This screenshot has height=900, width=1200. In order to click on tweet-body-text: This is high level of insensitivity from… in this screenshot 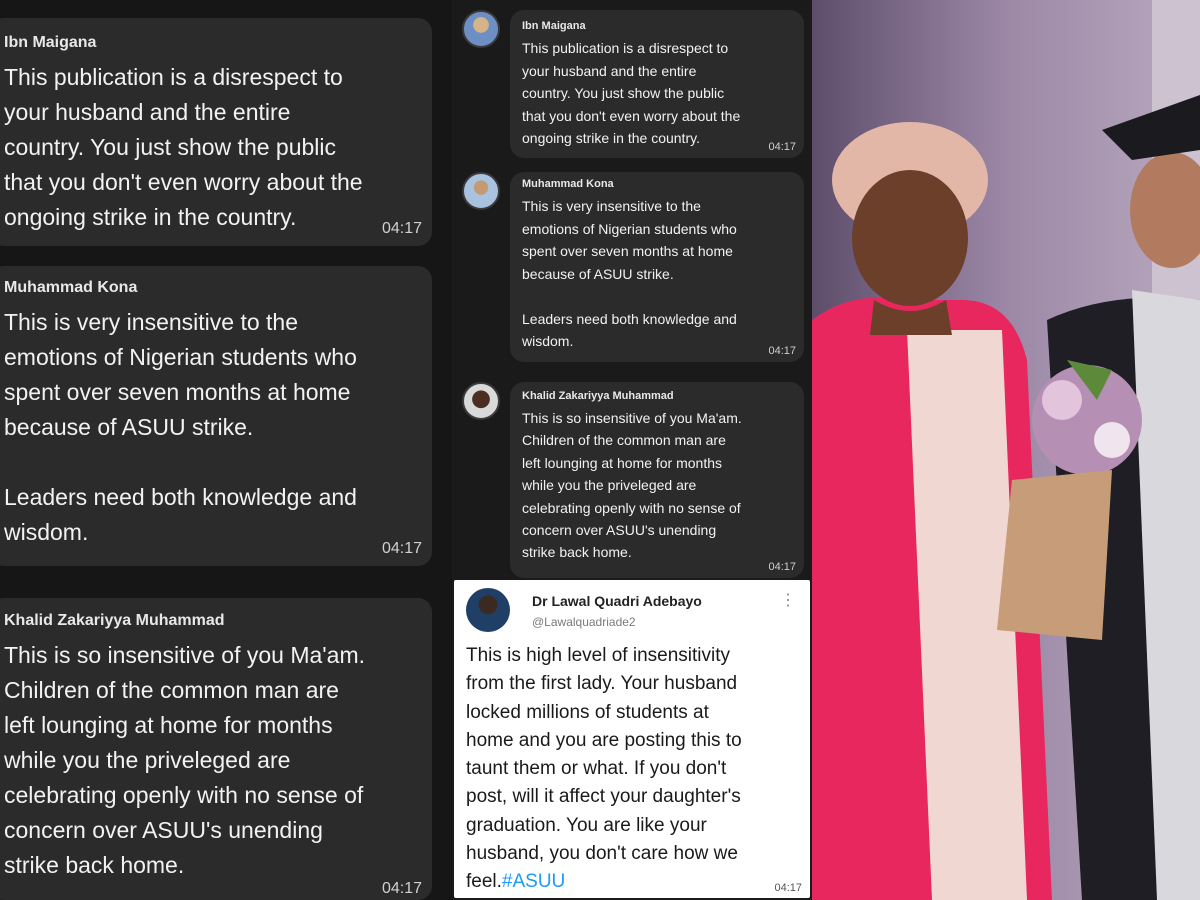, I will do `click(604, 769)`.